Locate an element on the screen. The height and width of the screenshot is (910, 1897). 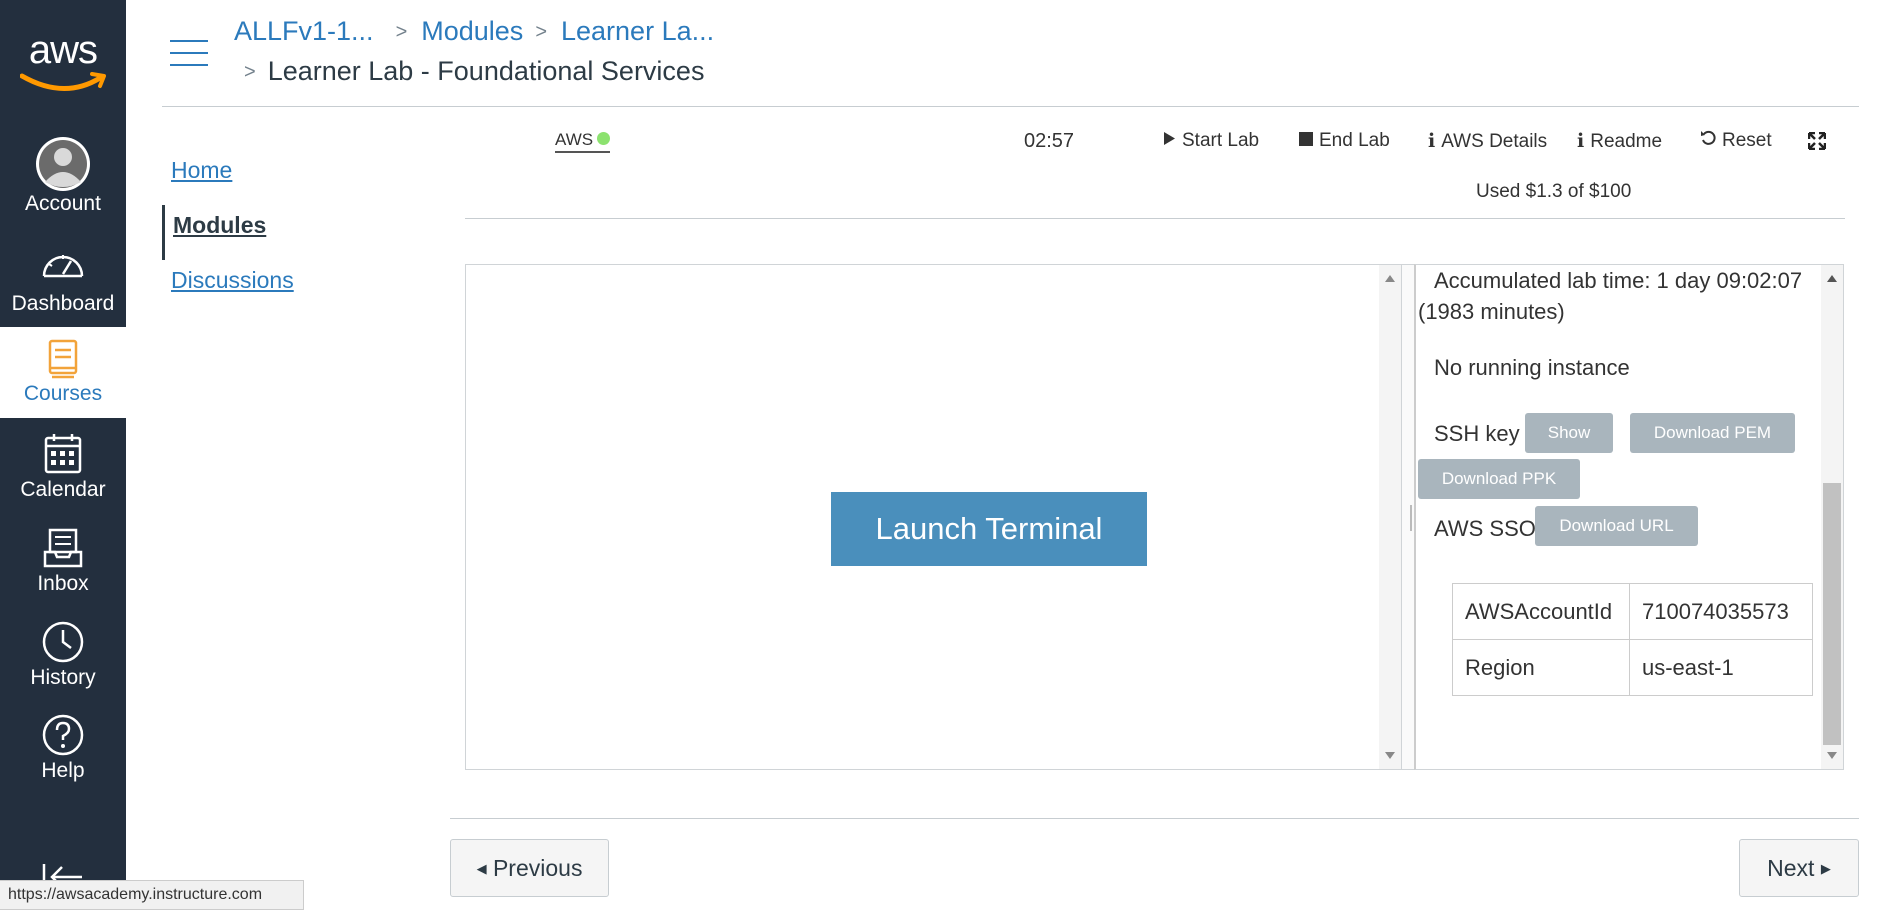
previous-label: Previous is located at coordinates (537, 868).